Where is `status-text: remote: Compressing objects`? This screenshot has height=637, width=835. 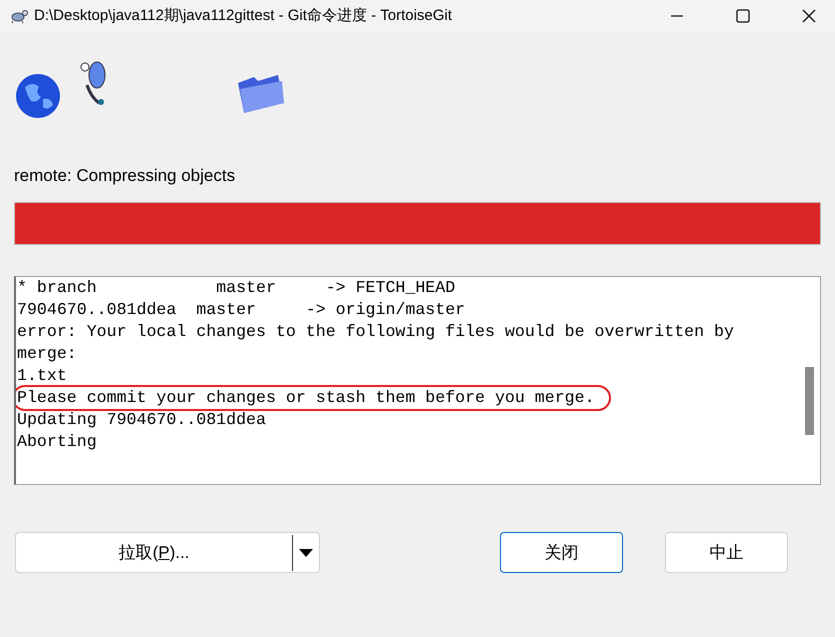 status-text: remote: Compressing objects is located at coordinates (125, 175).